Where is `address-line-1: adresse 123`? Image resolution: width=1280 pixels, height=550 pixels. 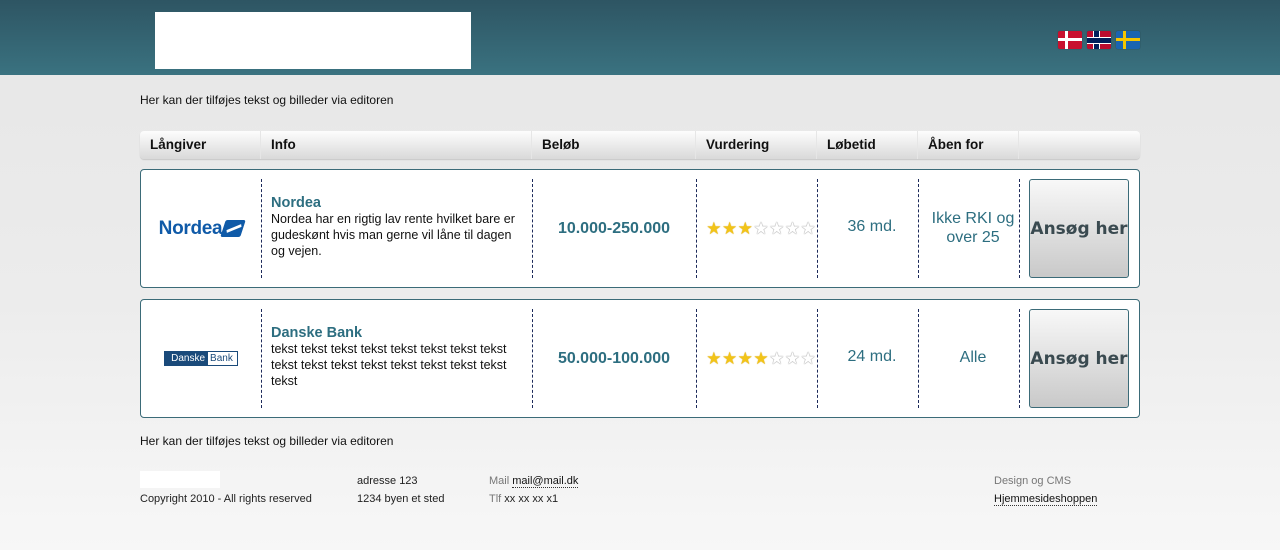 address-line-1: adresse 123 is located at coordinates (387, 481).